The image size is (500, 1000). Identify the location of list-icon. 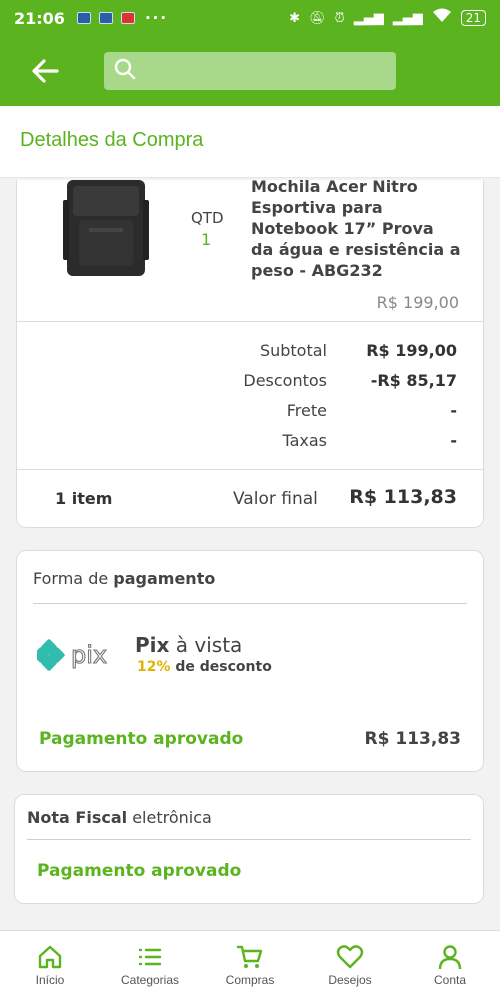
(150, 957).